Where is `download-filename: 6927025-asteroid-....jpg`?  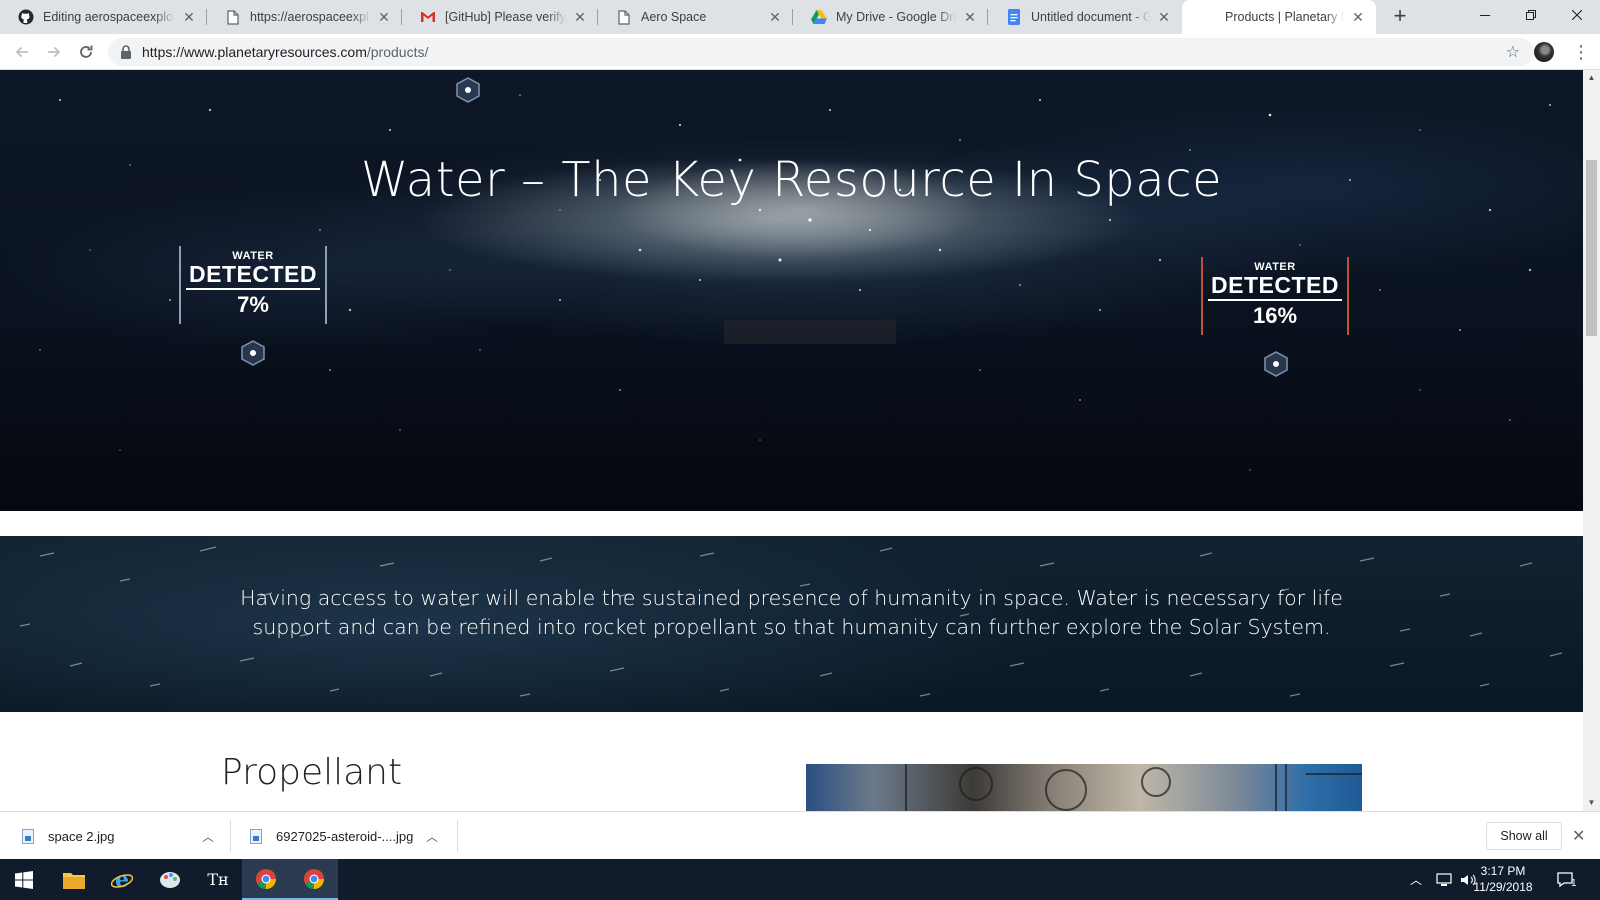
download-filename: 6927025-asteroid-....jpg is located at coordinates (345, 836).